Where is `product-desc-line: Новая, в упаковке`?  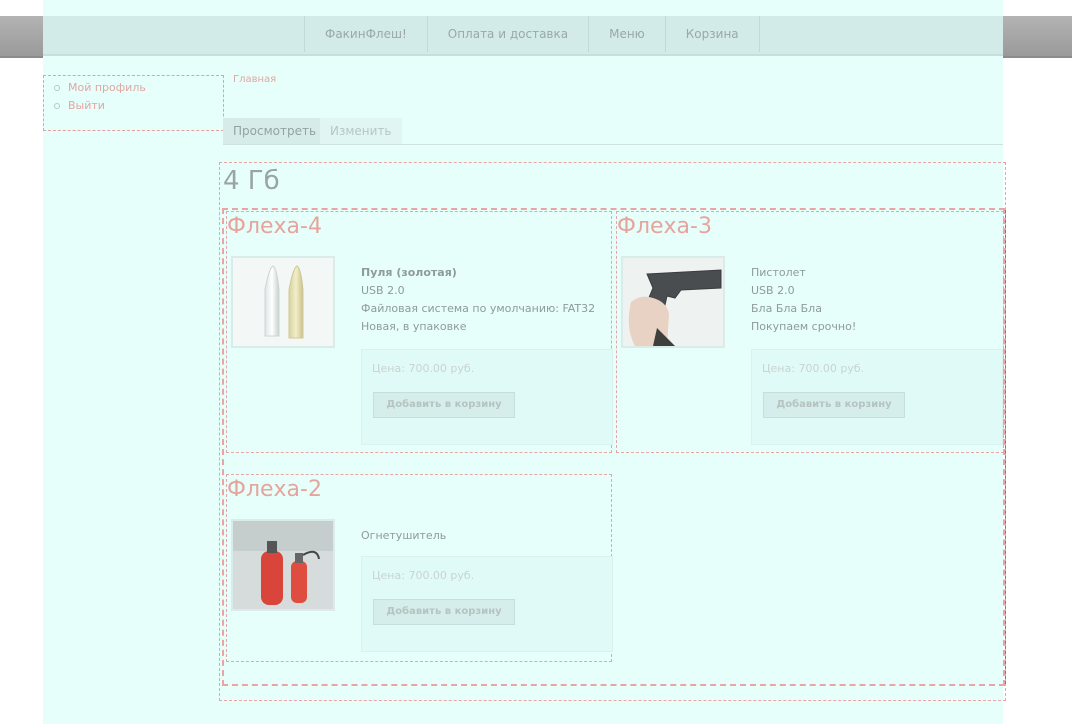
product-desc-line: Новая, в упаковке is located at coordinates (414, 326).